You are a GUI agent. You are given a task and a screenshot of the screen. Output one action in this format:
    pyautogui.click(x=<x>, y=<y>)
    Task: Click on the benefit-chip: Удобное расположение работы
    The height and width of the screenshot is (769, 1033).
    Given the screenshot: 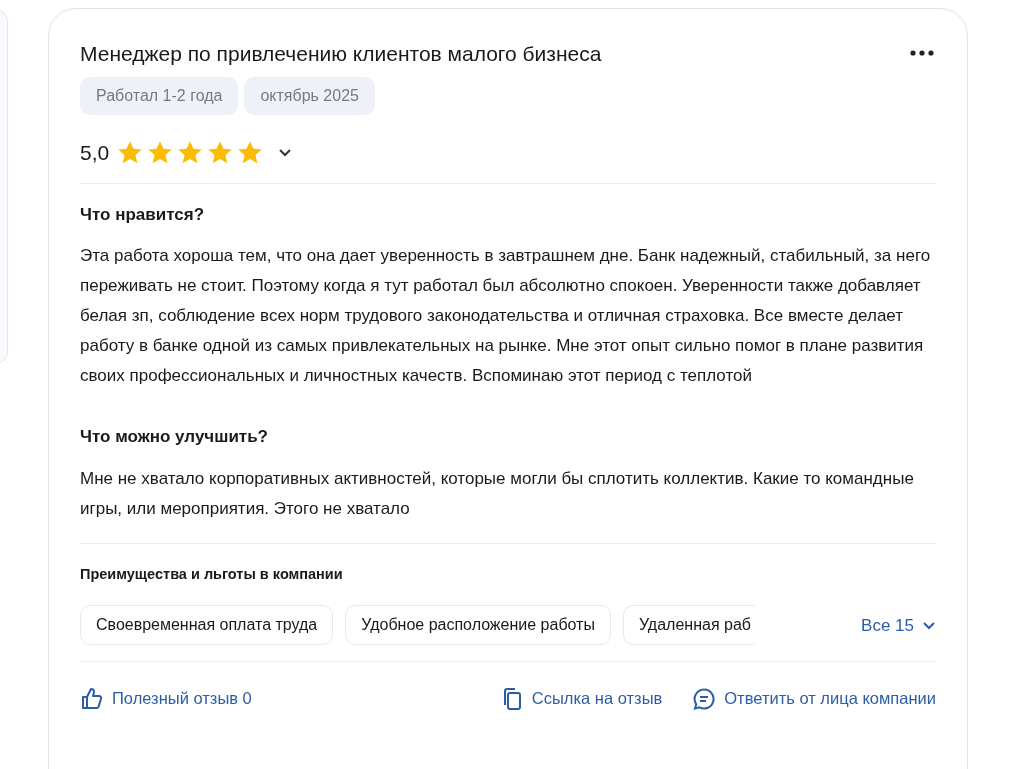 What is the action you would take?
    pyautogui.click(x=478, y=625)
    